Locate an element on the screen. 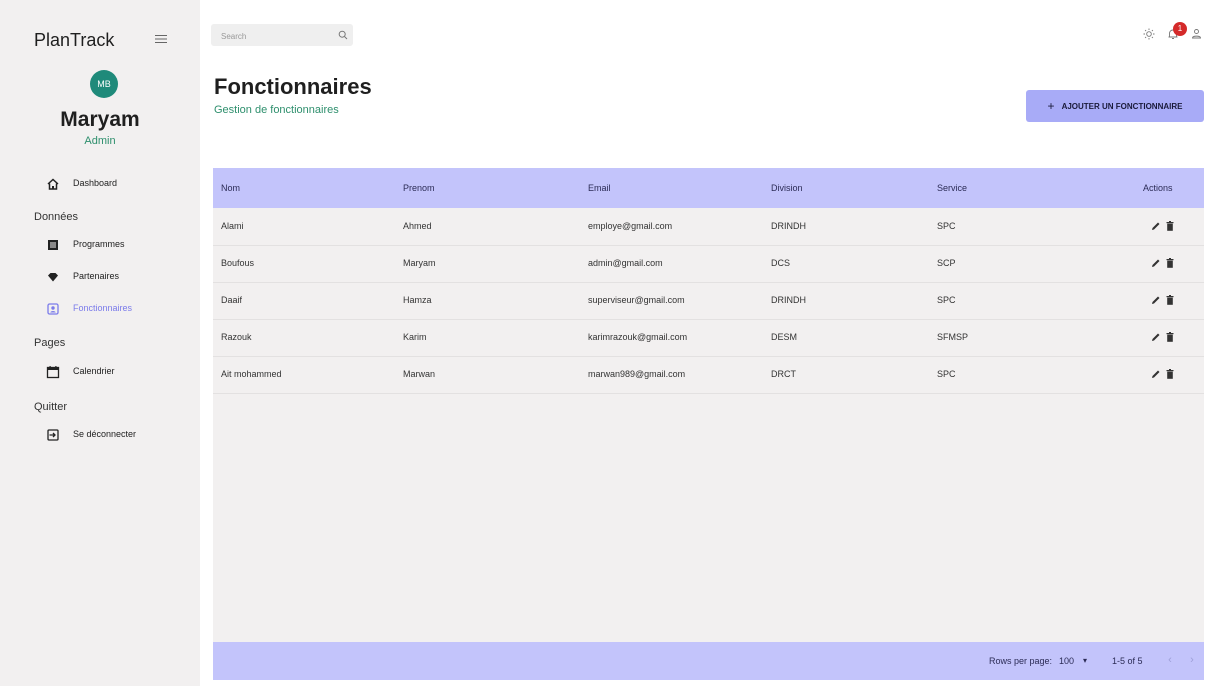 The image size is (1206, 686). add-fonctionnaire-button: + AJOUTER UN FONCTIONNAIRE is located at coordinates (1115, 106).